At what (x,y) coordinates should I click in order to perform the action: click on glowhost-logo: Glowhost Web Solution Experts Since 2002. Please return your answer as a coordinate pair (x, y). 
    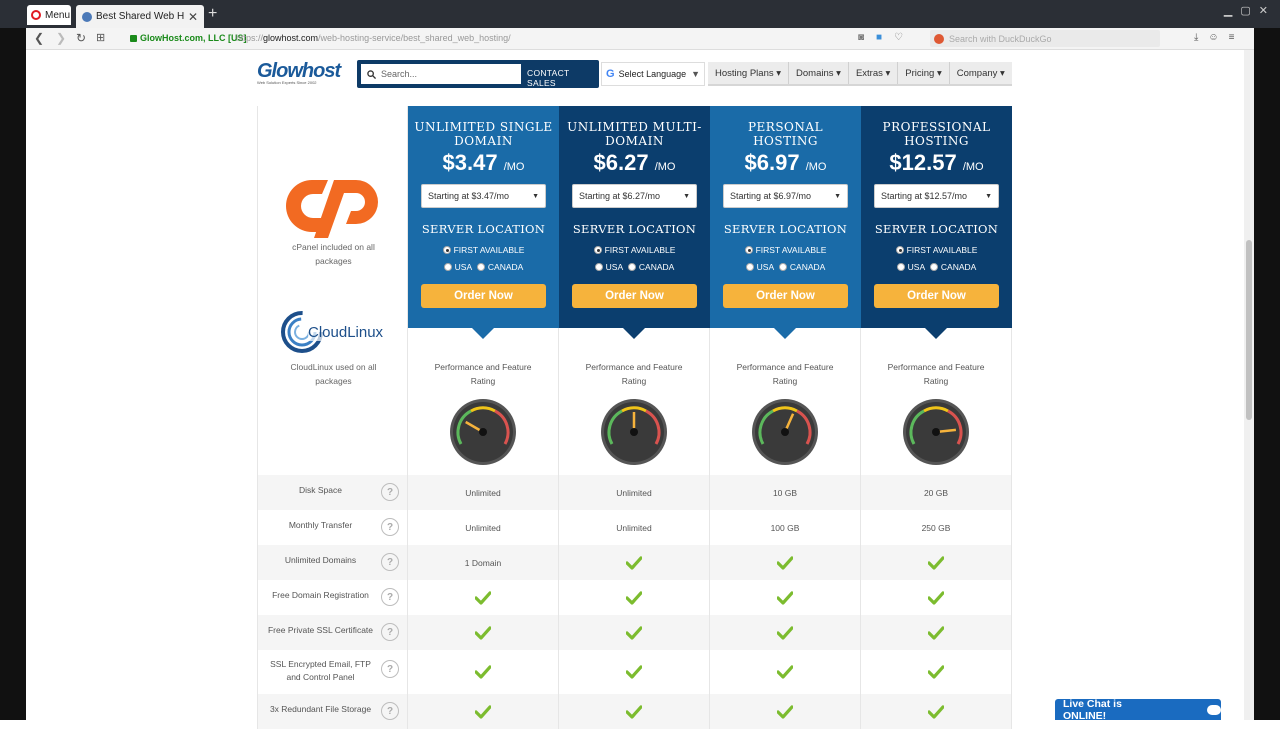
    Looking at the image, I should click on (302, 74).